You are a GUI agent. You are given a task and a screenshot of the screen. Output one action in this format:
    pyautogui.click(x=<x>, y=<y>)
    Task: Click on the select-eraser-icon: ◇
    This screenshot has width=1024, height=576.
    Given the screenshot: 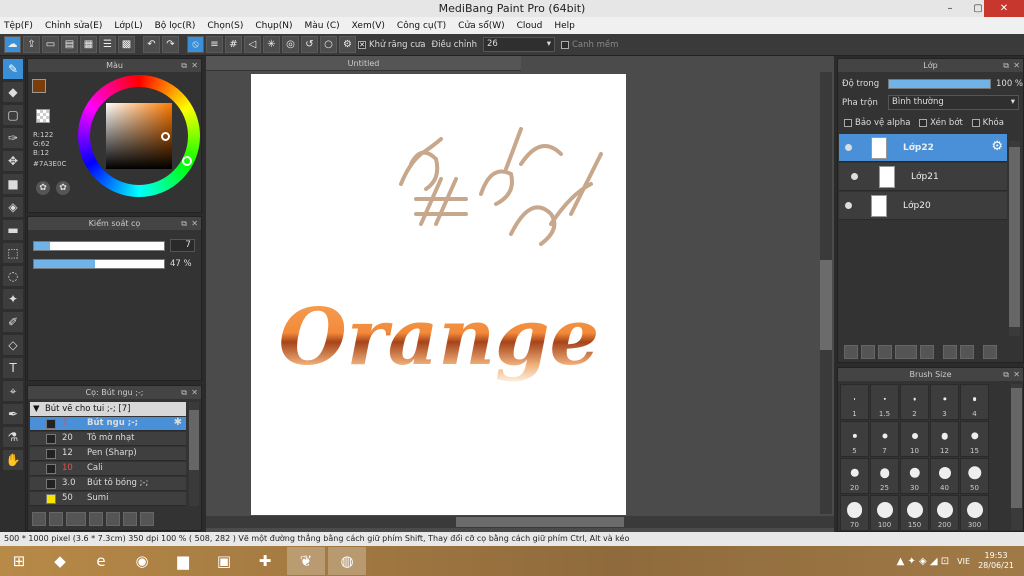 What is the action you would take?
    pyautogui.click(x=13, y=345)
    